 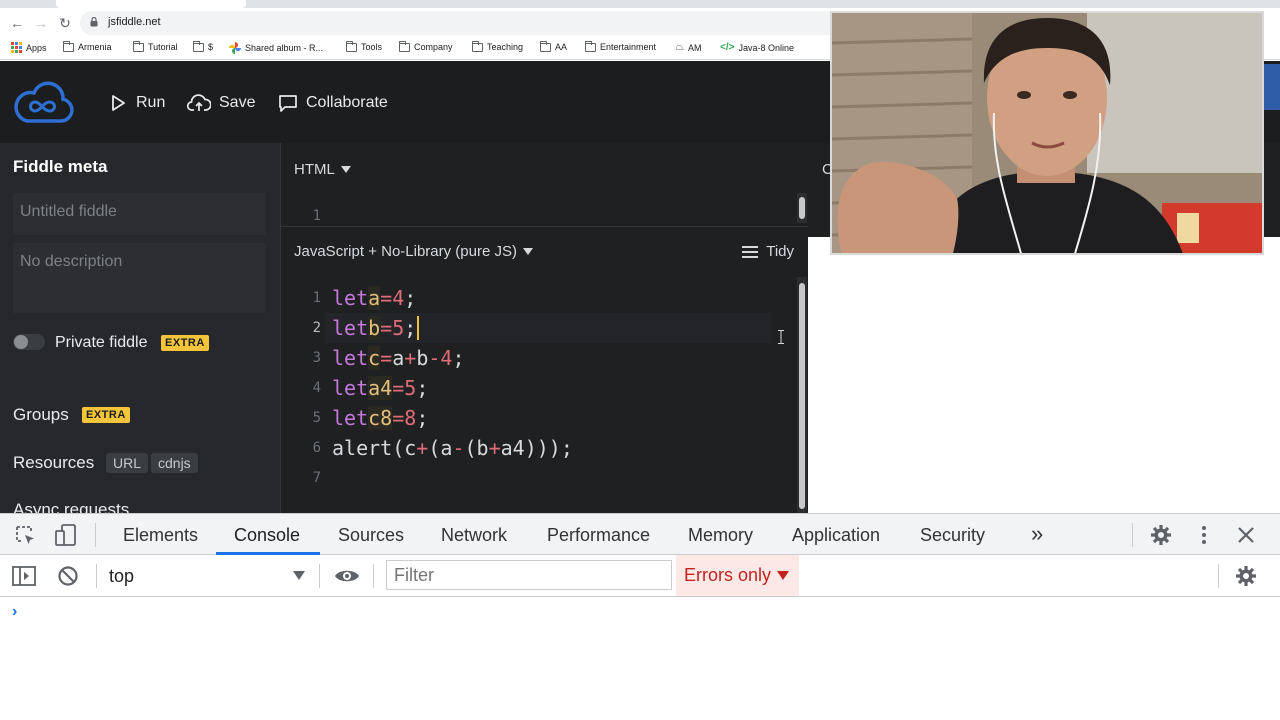 I want to click on line-number: 7, so click(x=316, y=478).